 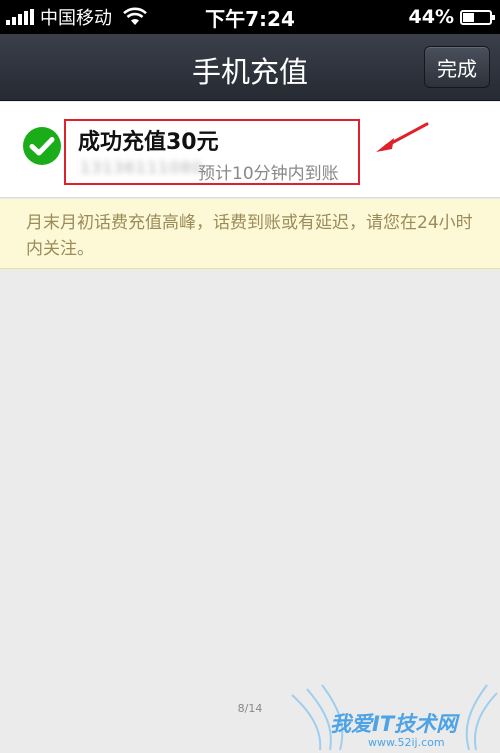 What do you see at coordinates (42, 146) in the screenshot?
I see `check-circle-icon` at bounding box center [42, 146].